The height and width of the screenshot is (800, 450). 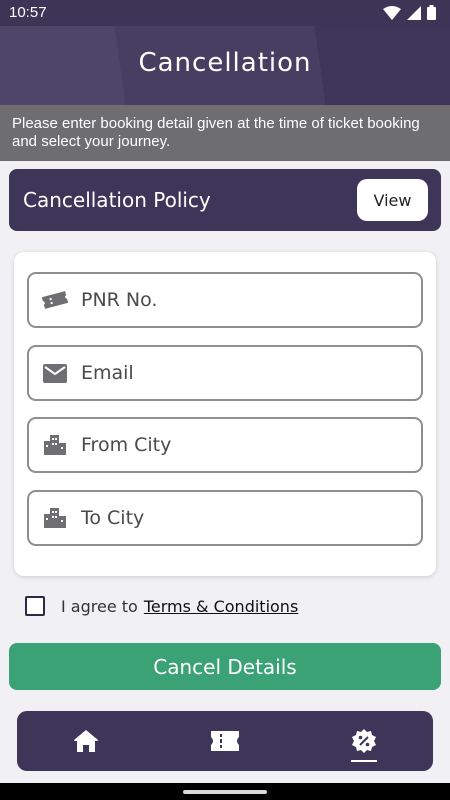 What do you see at coordinates (99, 606) in the screenshot?
I see `agree-text: I agree to` at bounding box center [99, 606].